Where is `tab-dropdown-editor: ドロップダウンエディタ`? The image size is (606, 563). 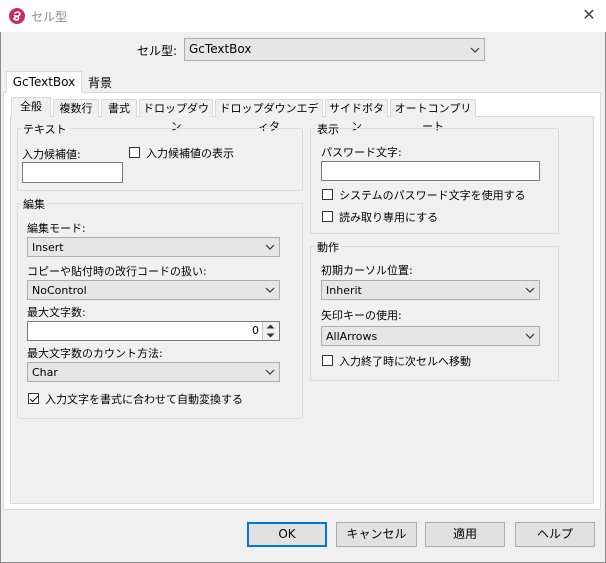 tab-dropdown-editor: ドロップダウンエディタ is located at coordinates (269, 116).